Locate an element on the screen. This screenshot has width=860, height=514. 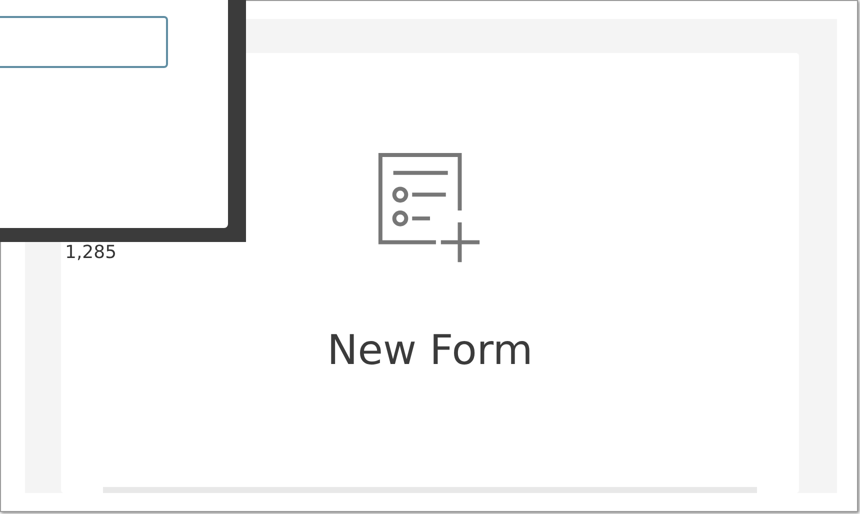
input-field is located at coordinates (84, 42).